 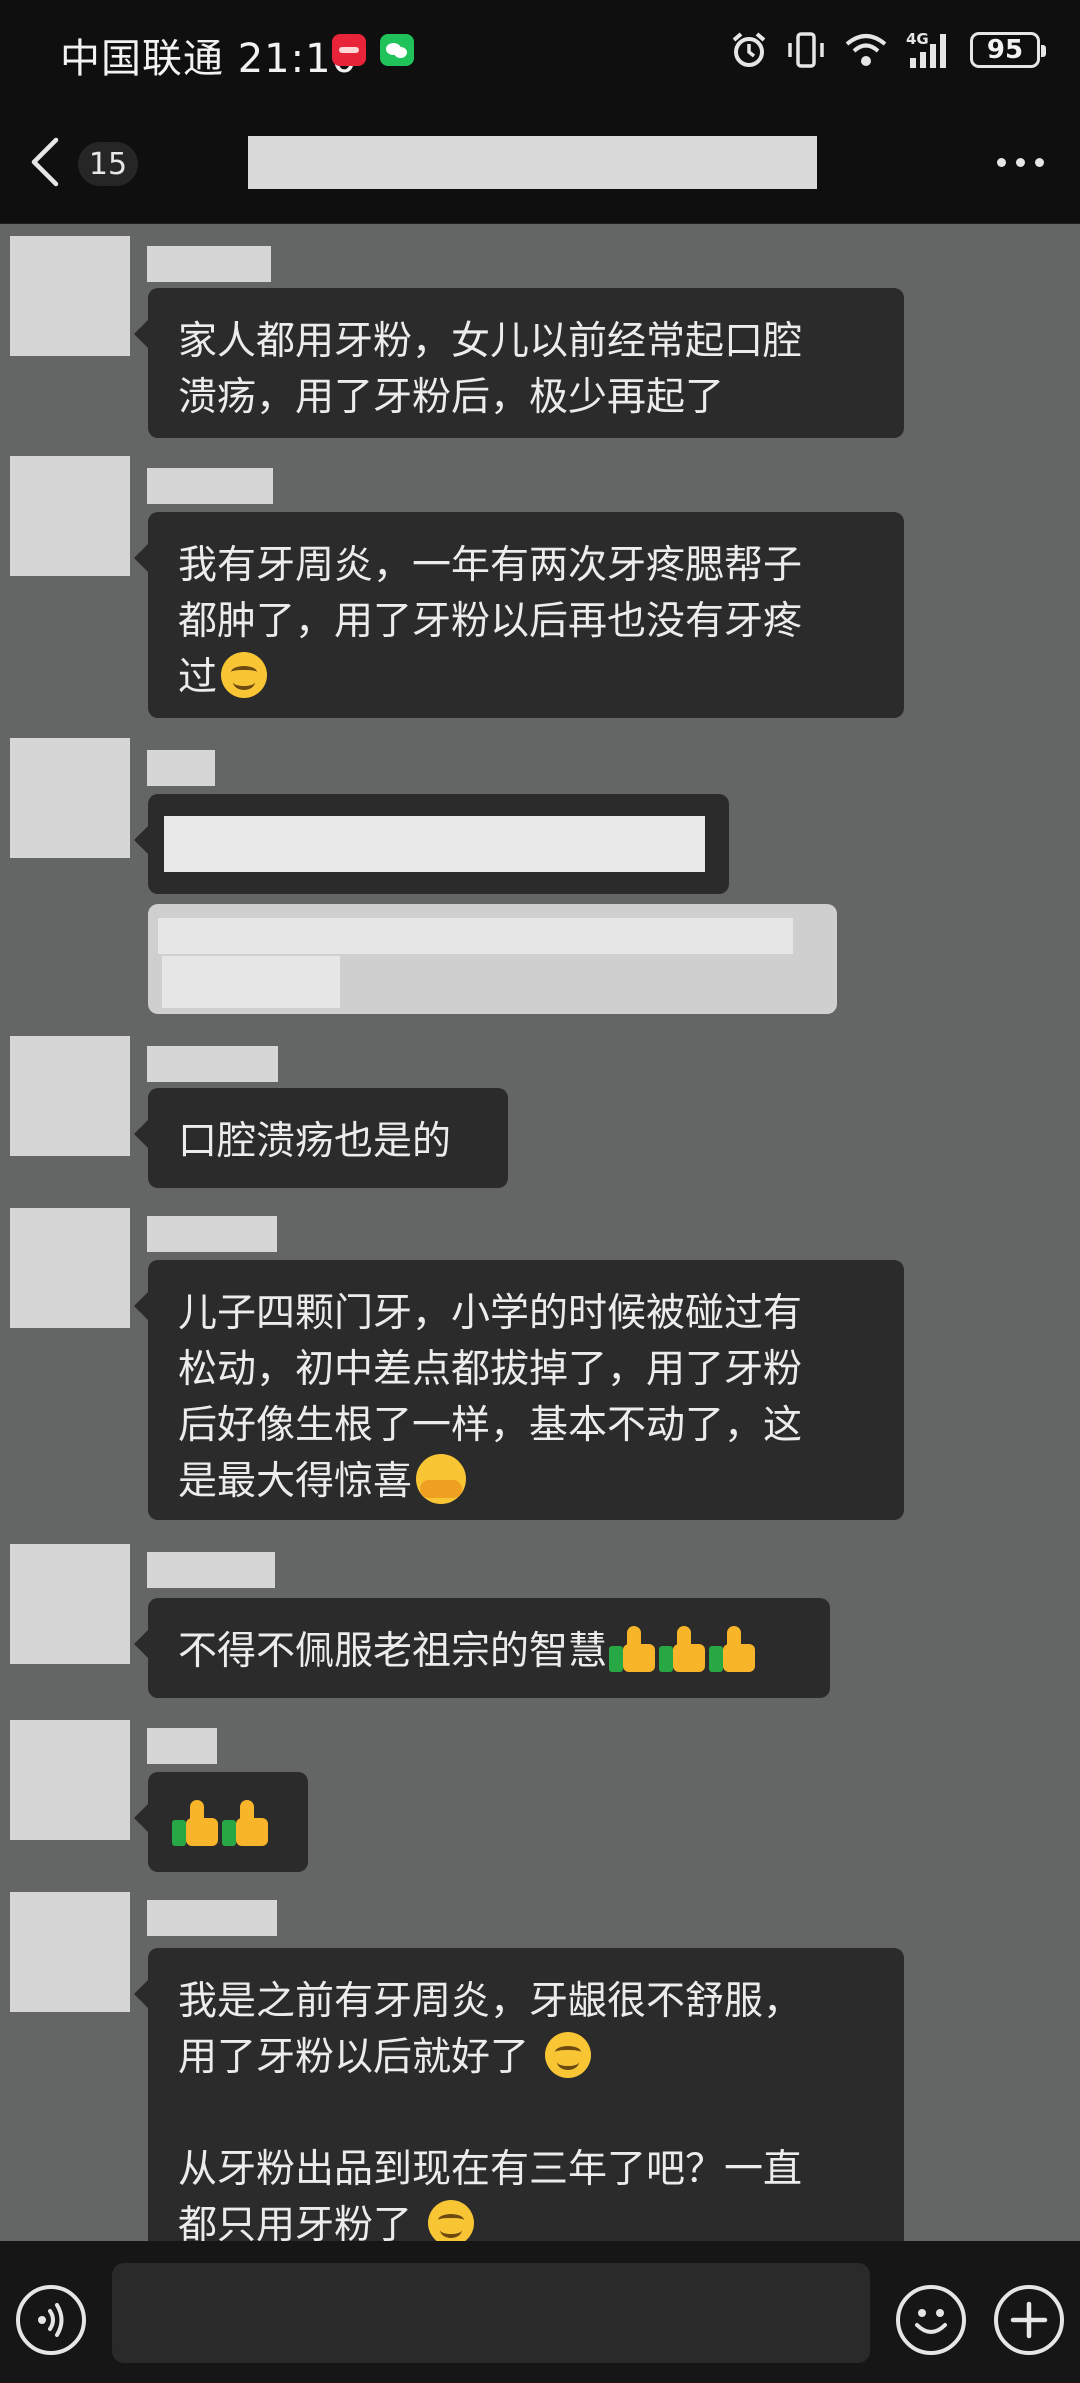 I want to click on signal-4g-icon: 4G, so click(x=926, y=49).